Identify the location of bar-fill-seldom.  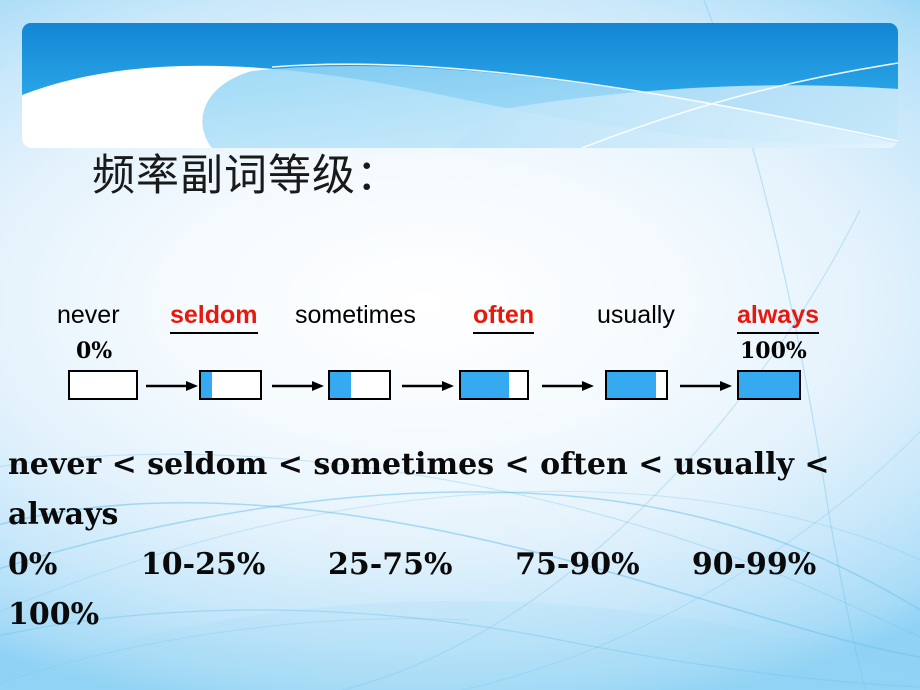
(206, 385).